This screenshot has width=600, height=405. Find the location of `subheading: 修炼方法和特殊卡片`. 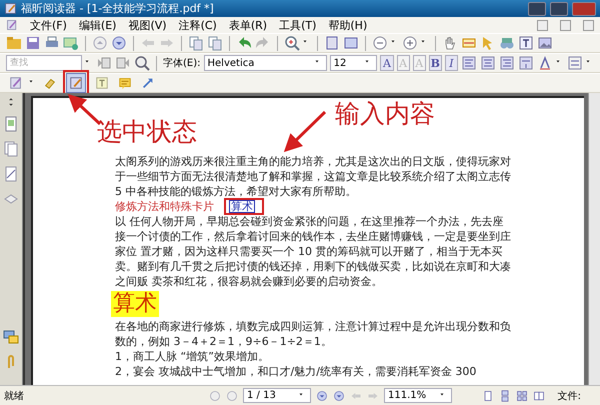

subheading: 修炼方法和特殊卡片 is located at coordinates (164, 206).